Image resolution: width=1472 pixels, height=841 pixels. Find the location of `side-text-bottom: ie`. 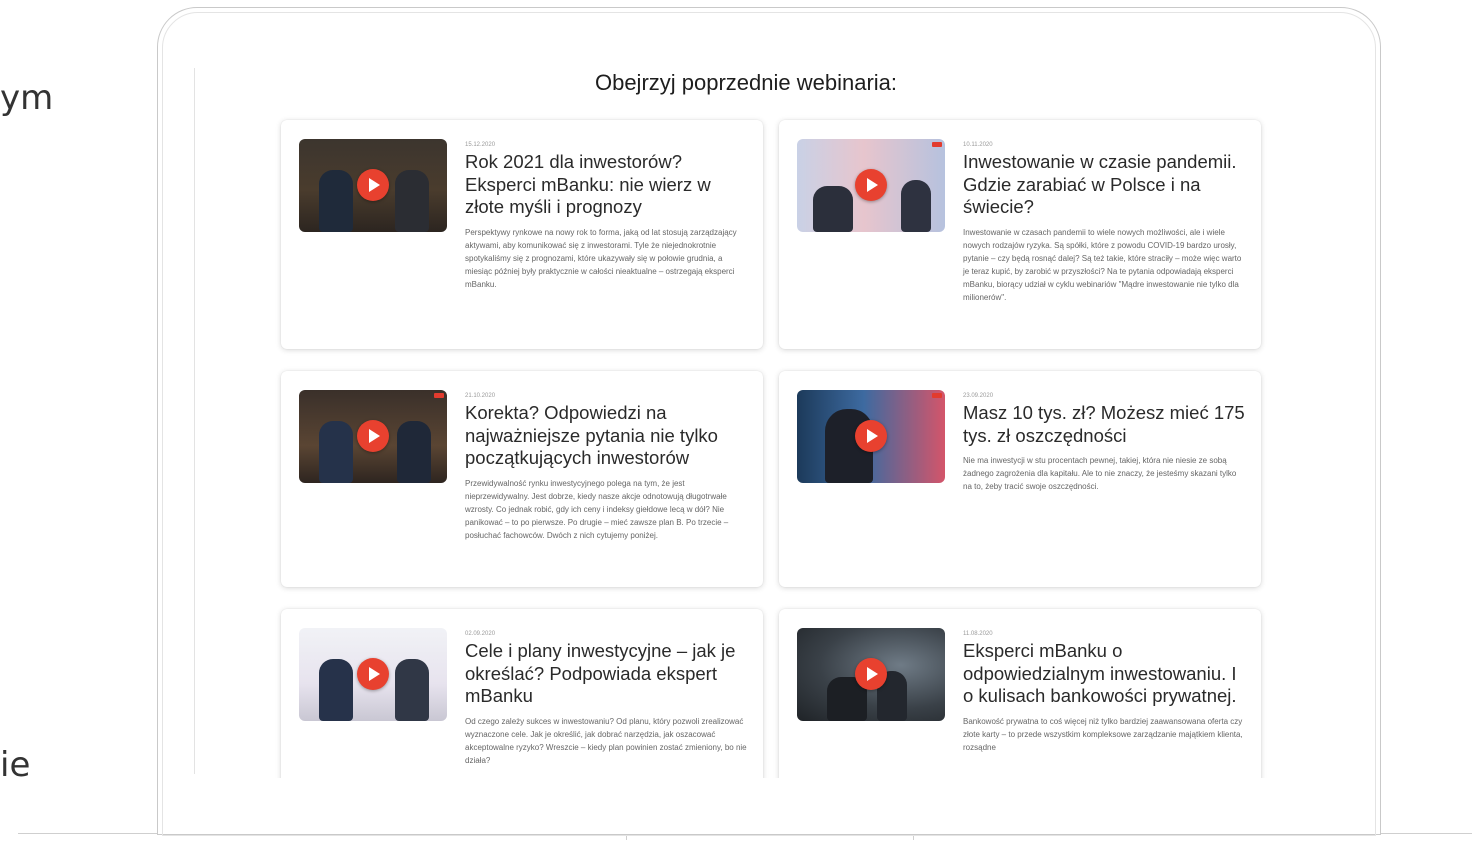

side-text-bottom: ie is located at coordinates (15, 765).